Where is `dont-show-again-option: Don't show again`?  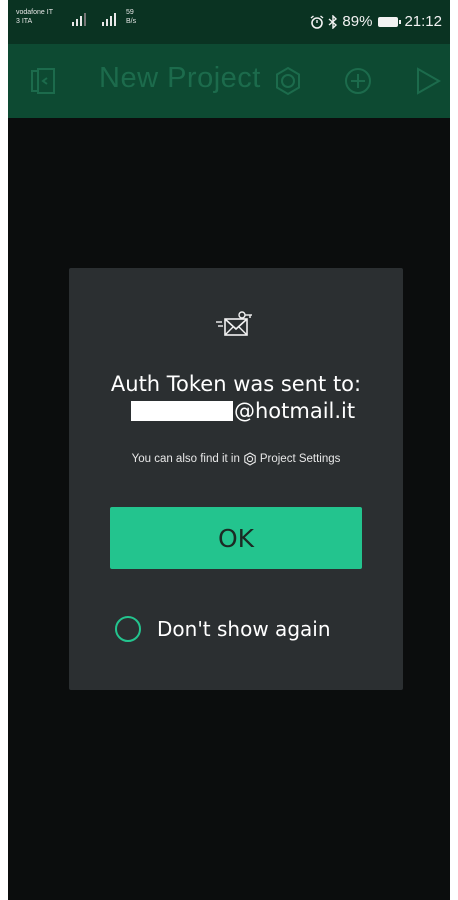 dont-show-again-option: Don't show again is located at coordinates (223, 629).